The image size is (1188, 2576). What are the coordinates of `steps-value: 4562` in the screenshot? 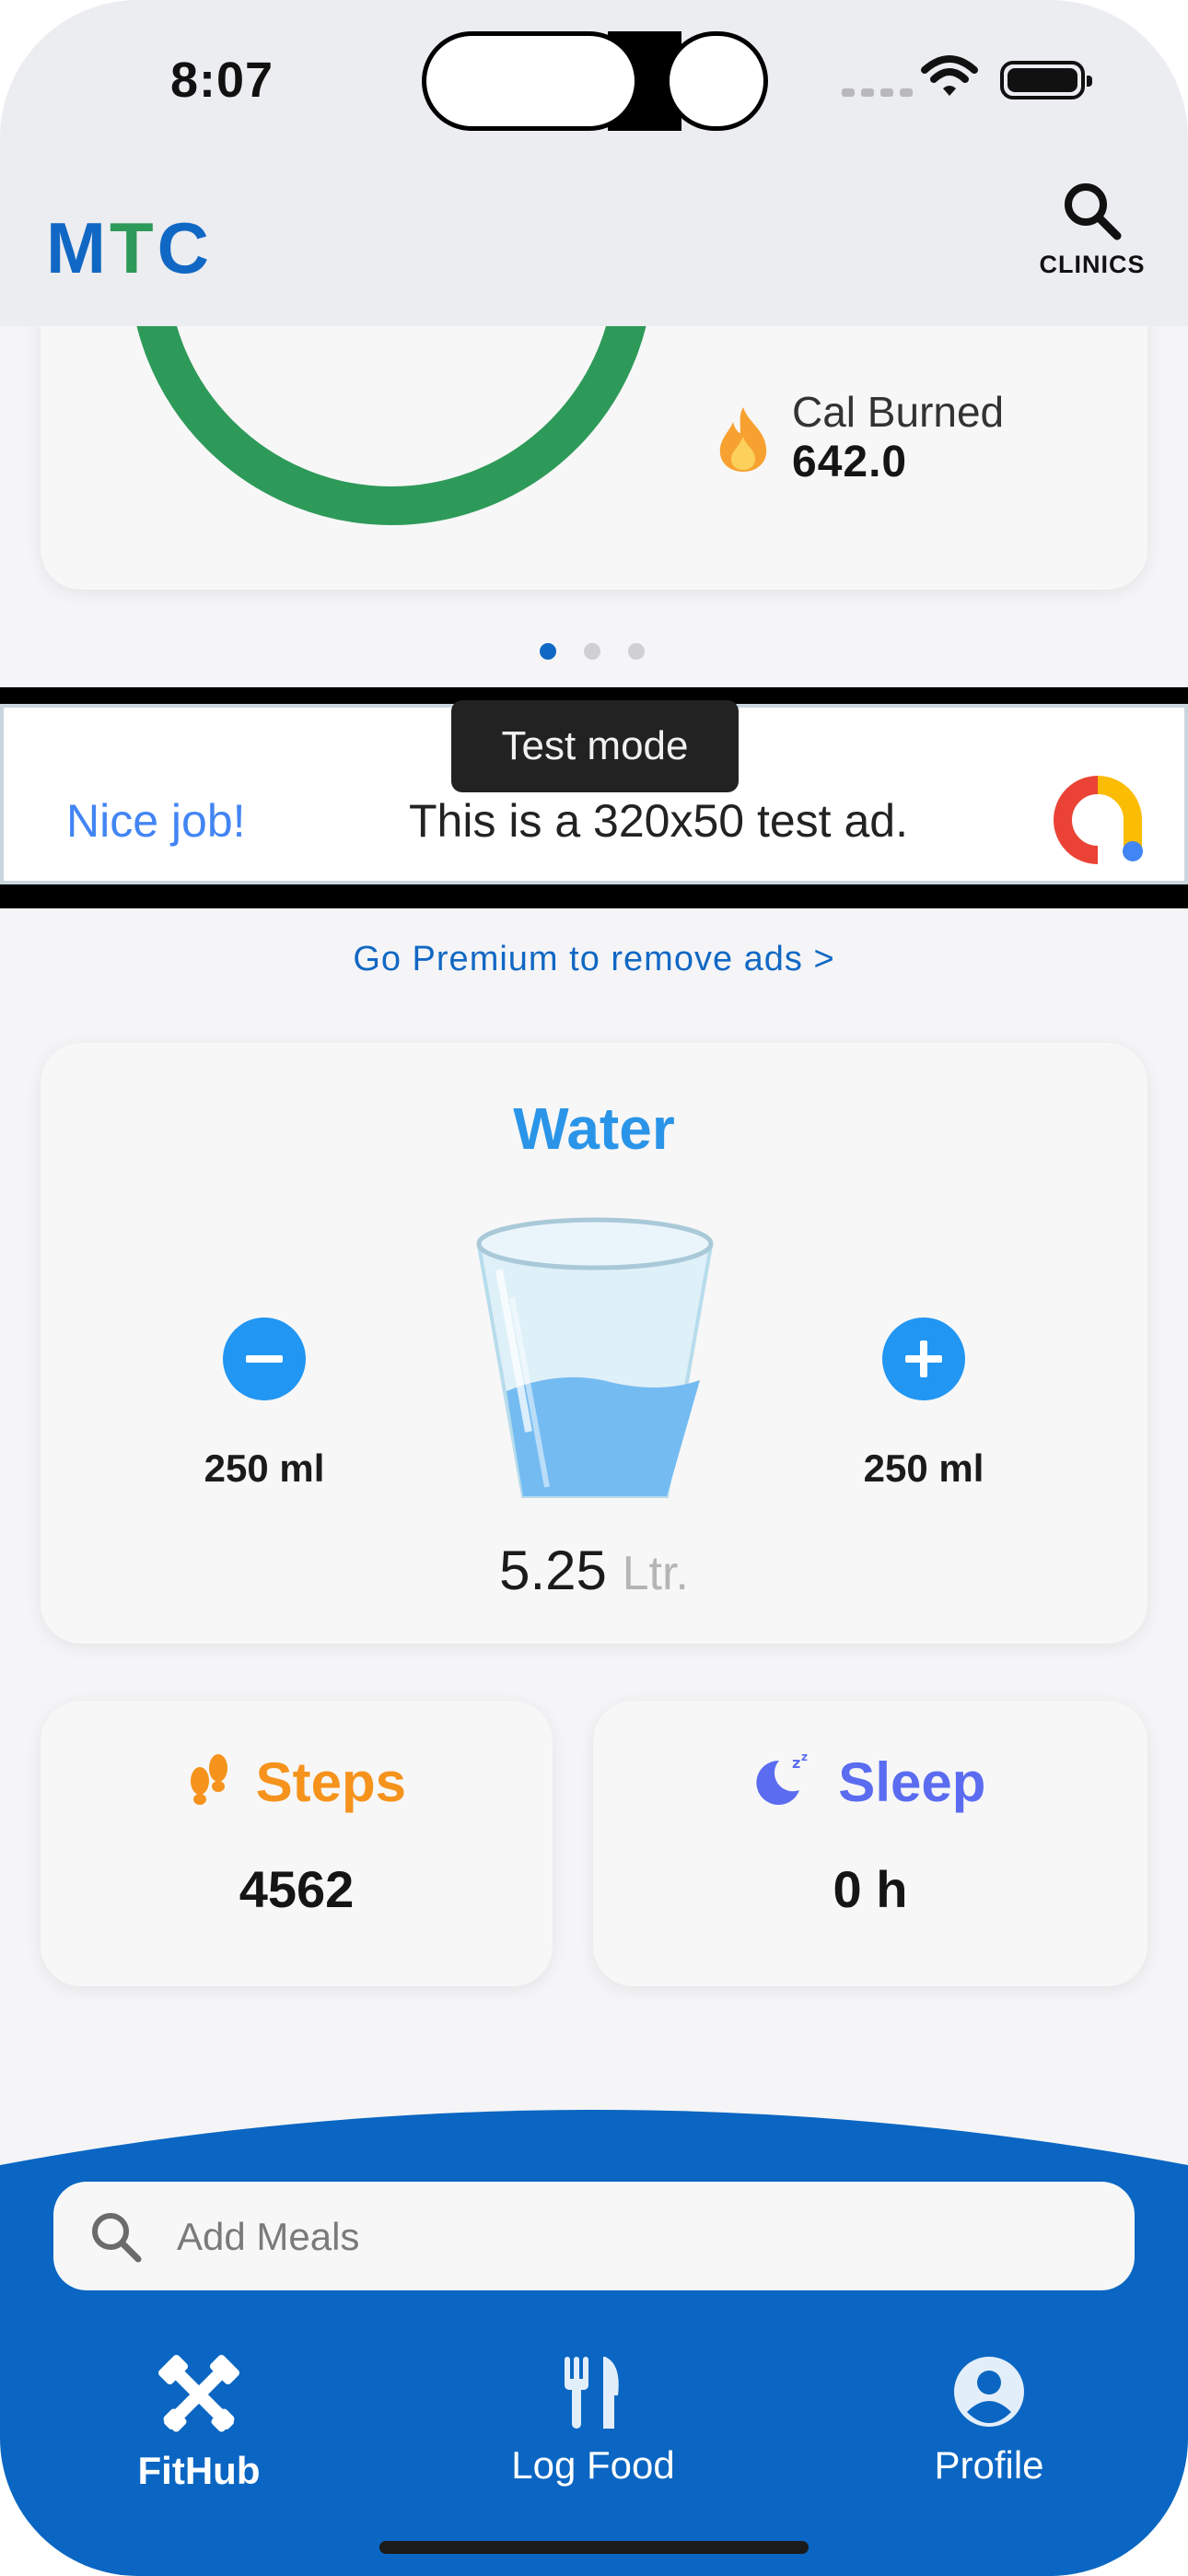 It's located at (297, 1889).